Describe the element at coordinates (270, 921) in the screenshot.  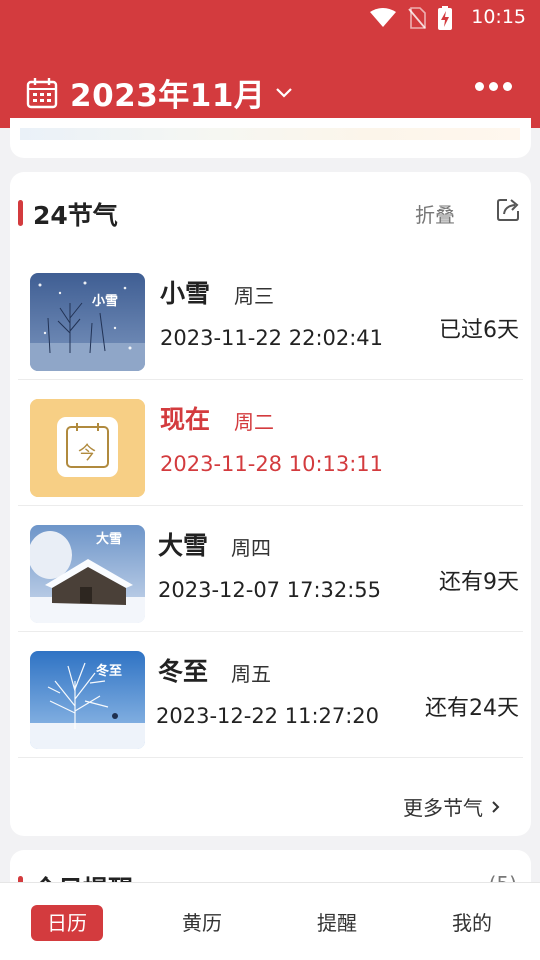
I see `bottom-tab-bar: 日历 黄历 提醒 我的` at that location.